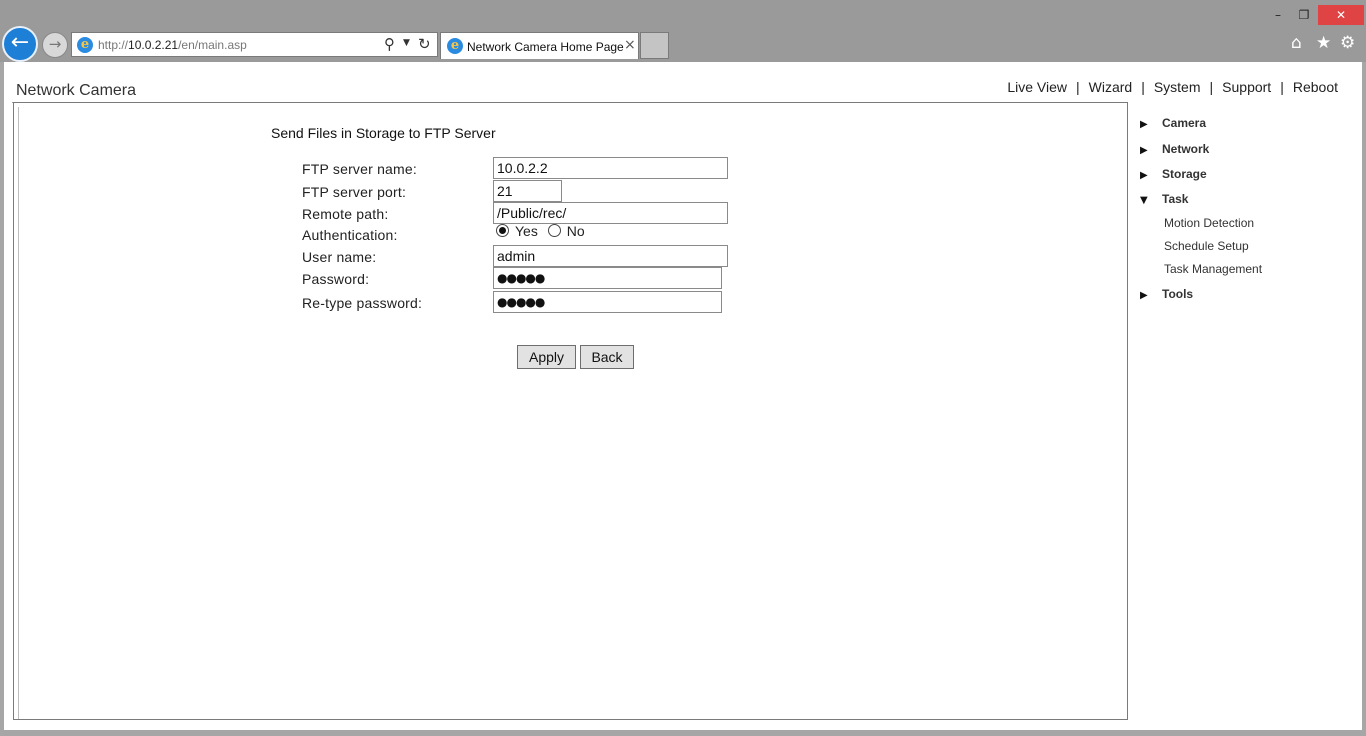 This screenshot has width=1366, height=736. I want to click on browser-tab: e Network Camera Home Page ×, so click(539, 45).